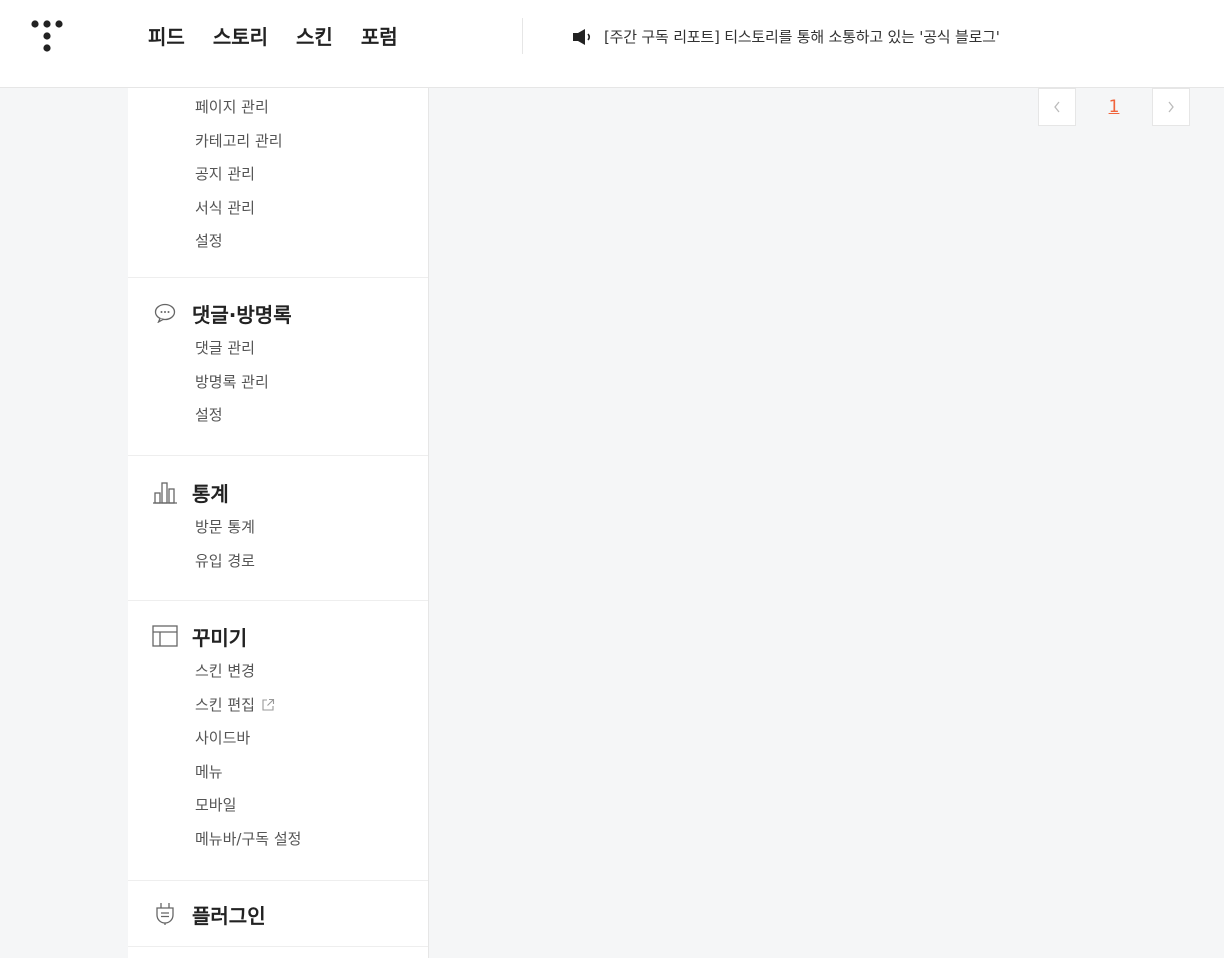 The image size is (1224, 958). I want to click on sidebar-item-referrer: 유입 경로, so click(311, 562).